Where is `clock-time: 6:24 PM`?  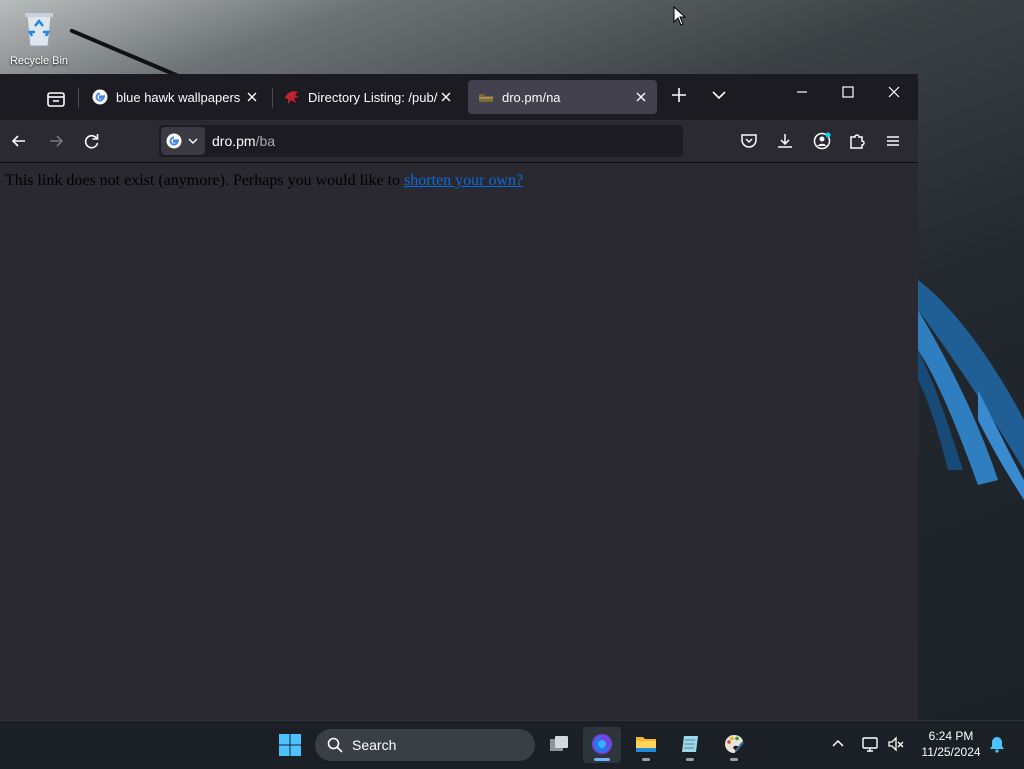
clock-time: 6:24 PM is located at coordinates (951, 736).